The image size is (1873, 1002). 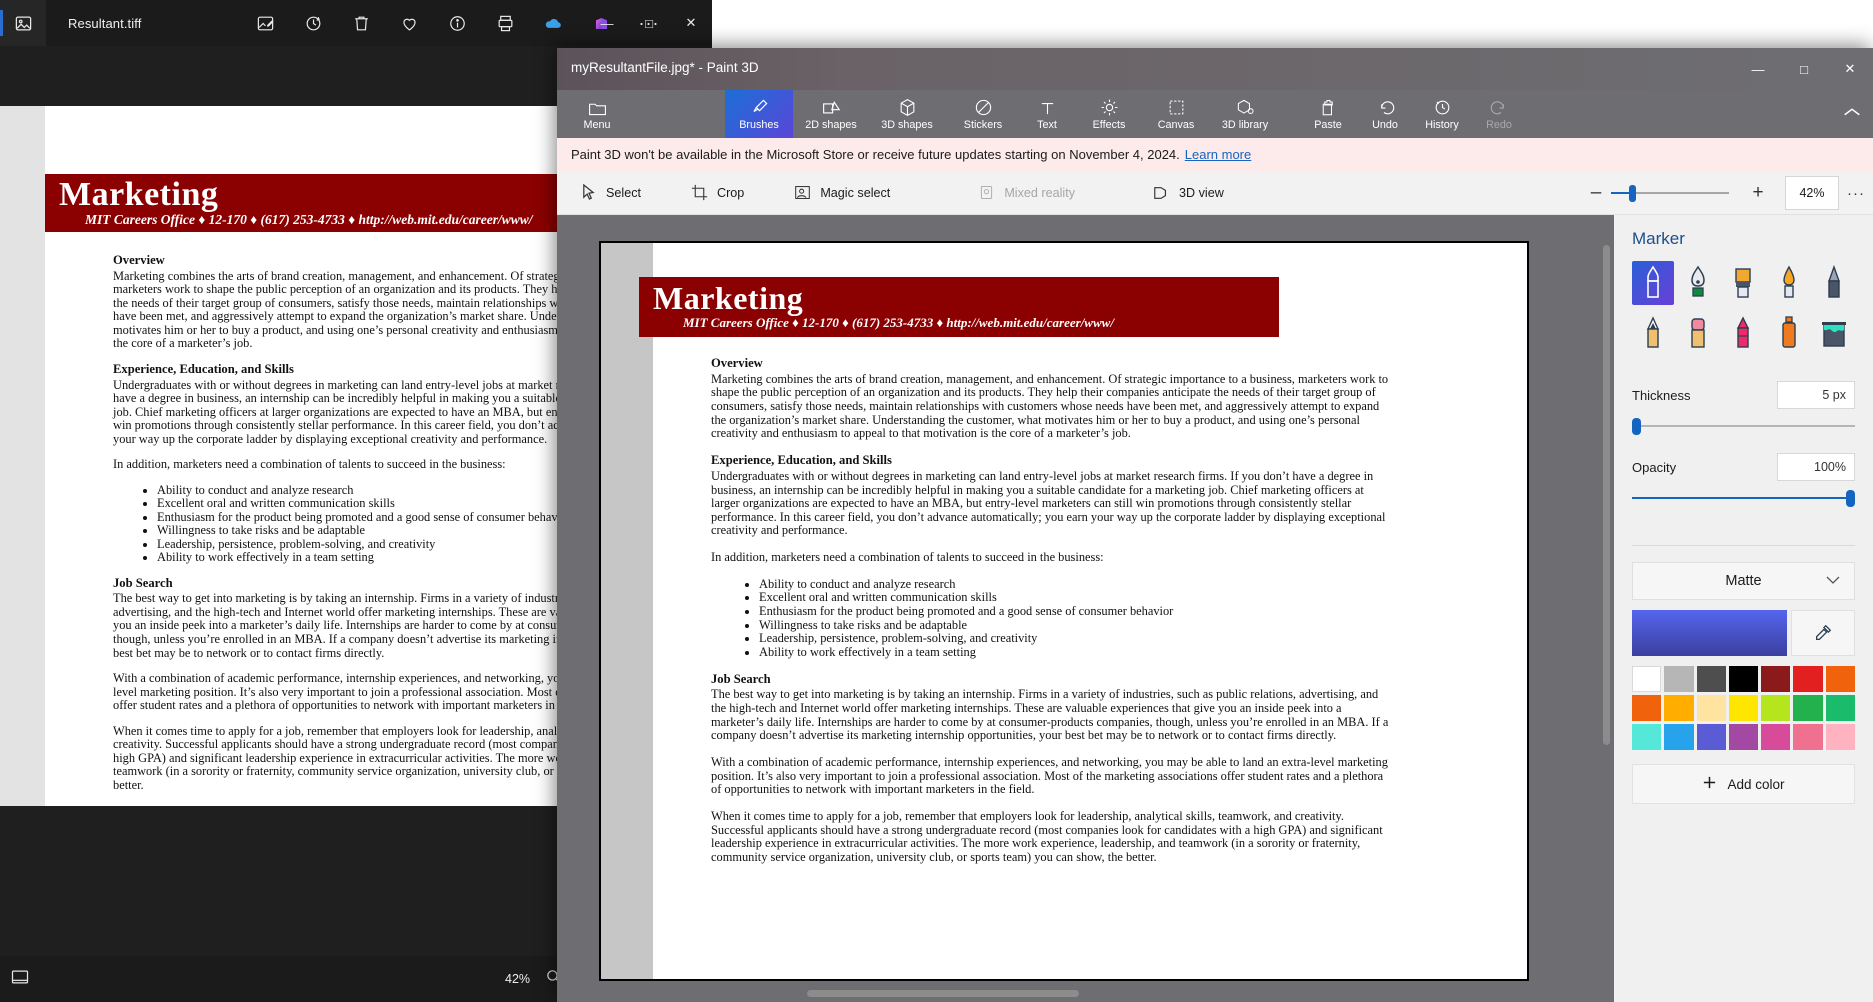 I want to click on 3d-library-icon, so click(x=1245, y=107).